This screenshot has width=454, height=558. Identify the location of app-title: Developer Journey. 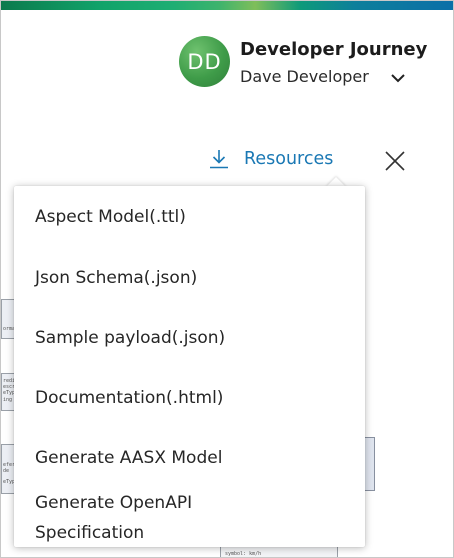
(334, 49).